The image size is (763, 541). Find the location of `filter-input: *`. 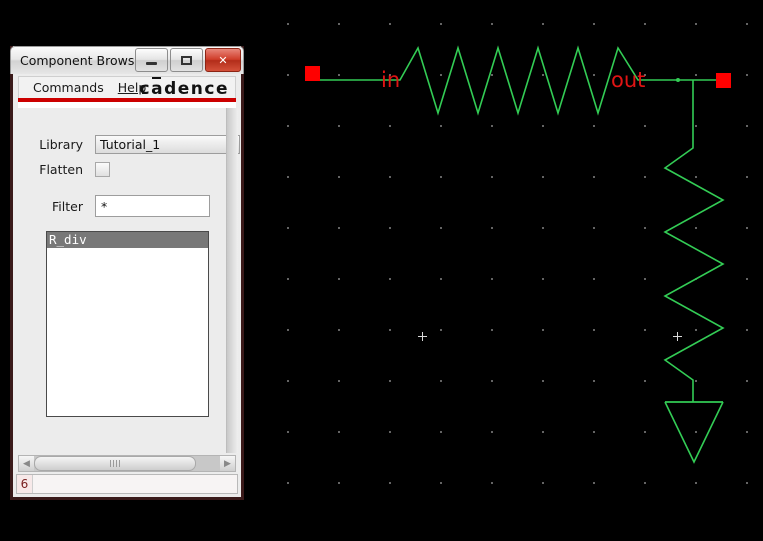

filter-input: * is located at coordinates (152, 206).